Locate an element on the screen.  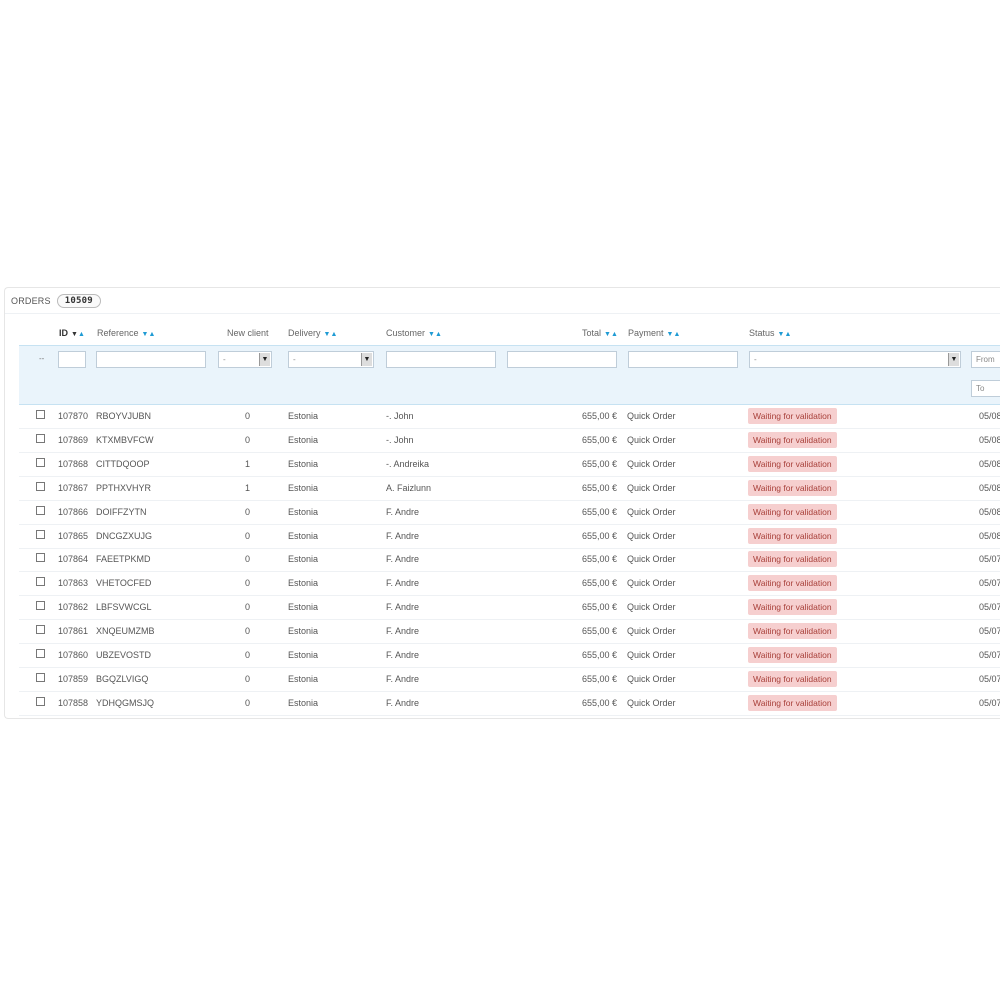
column-header-new-client: New client is located at coordinates (248, 333).